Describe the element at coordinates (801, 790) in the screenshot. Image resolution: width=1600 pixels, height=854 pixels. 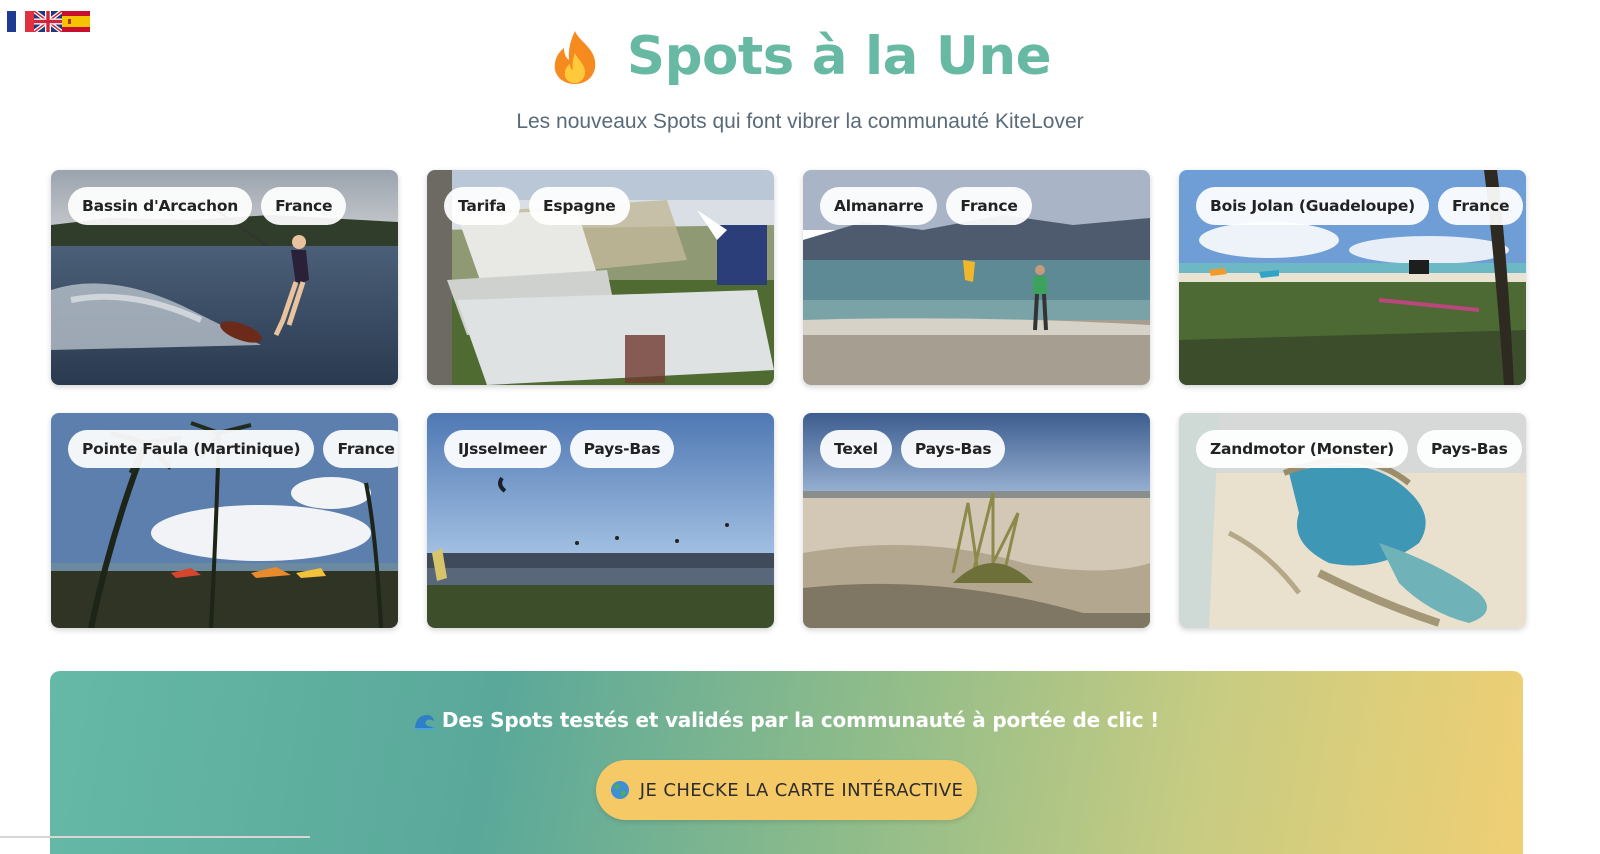
I see `interactive-map-button-label: JE CHECKE LA CARTE INTÉRACTIVE` at that location.